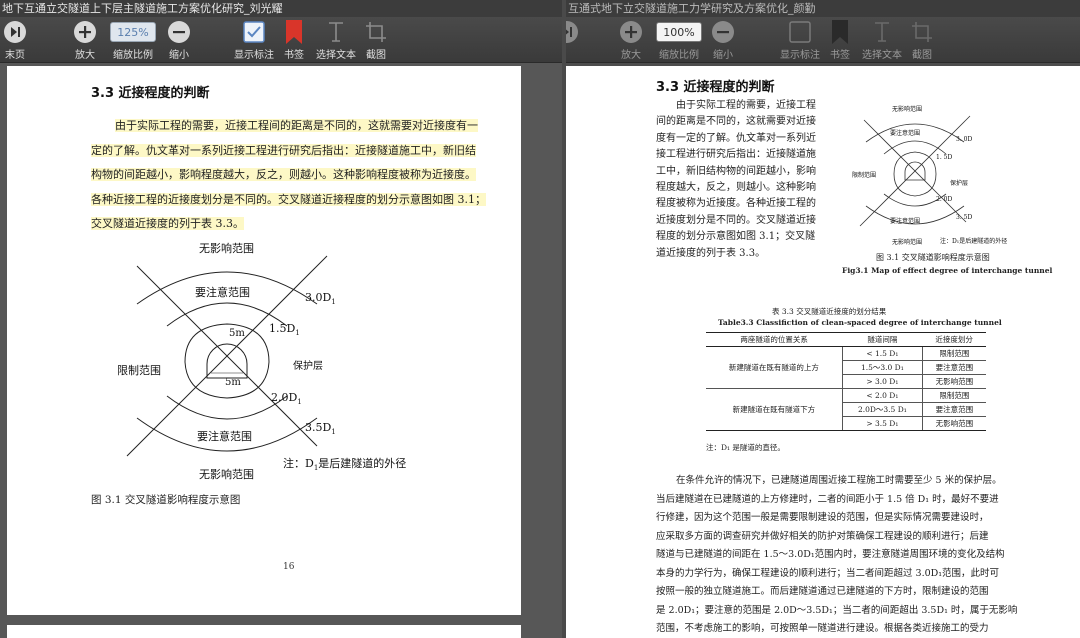 Image resolution: width=1080 pixels, height=638 pixels. What do you see at coordinates (254, 40) in the screenshot?
I see `show-annotations-button: 显示标注` at bounding box center [254, 40].